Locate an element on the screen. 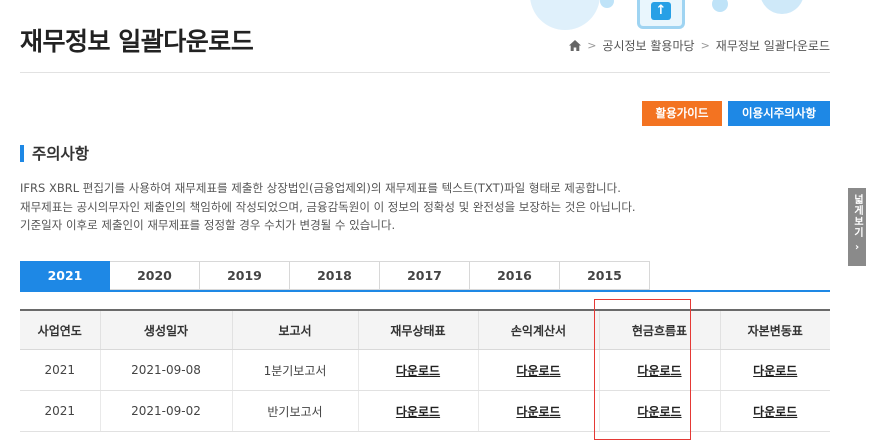 The height and width of the screenshot is (441, 892). tab-year-2021: 2021 is located at coordinates (65, 275).